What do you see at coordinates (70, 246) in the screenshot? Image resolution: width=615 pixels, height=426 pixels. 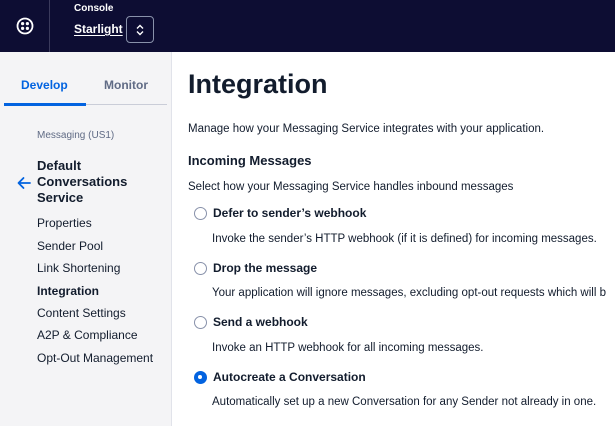 I see `sidebar-item-sender-pool: Sender Pool` at bounding box center [70, 246].